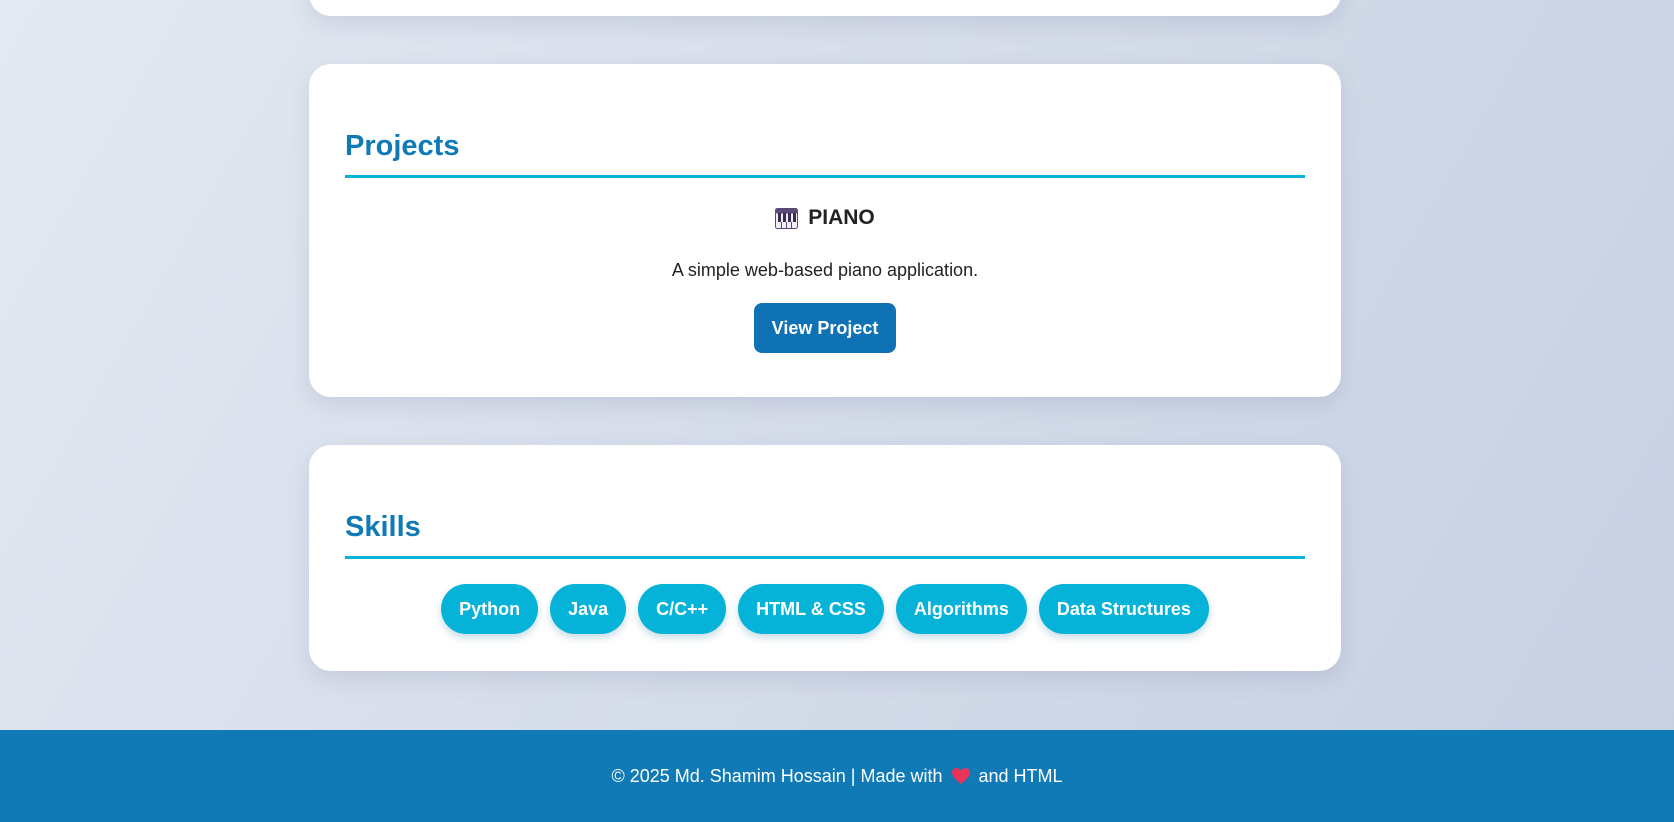  I want to click on skill-chip-html-css: HTML & CSS, so click(811, 609).